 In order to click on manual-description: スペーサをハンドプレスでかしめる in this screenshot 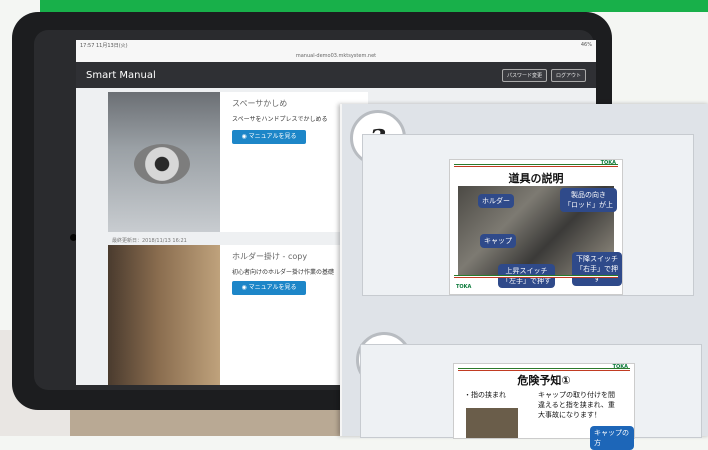, I will do `click(280, 119)`.